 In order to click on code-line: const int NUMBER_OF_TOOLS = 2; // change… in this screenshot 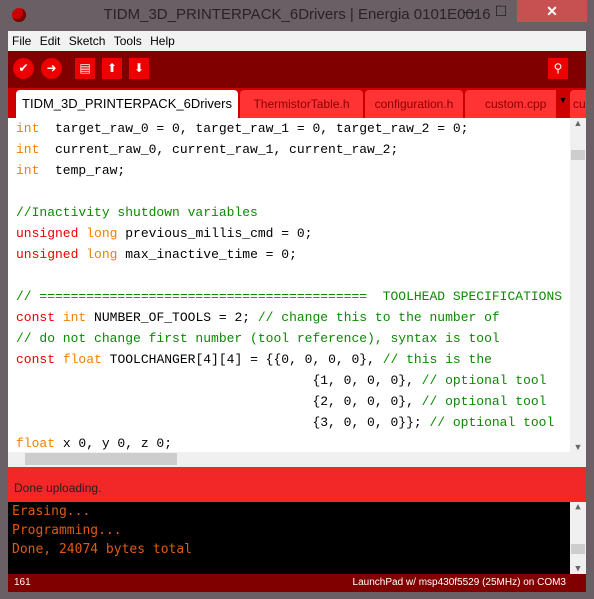, I will do `click(293, 317)`.